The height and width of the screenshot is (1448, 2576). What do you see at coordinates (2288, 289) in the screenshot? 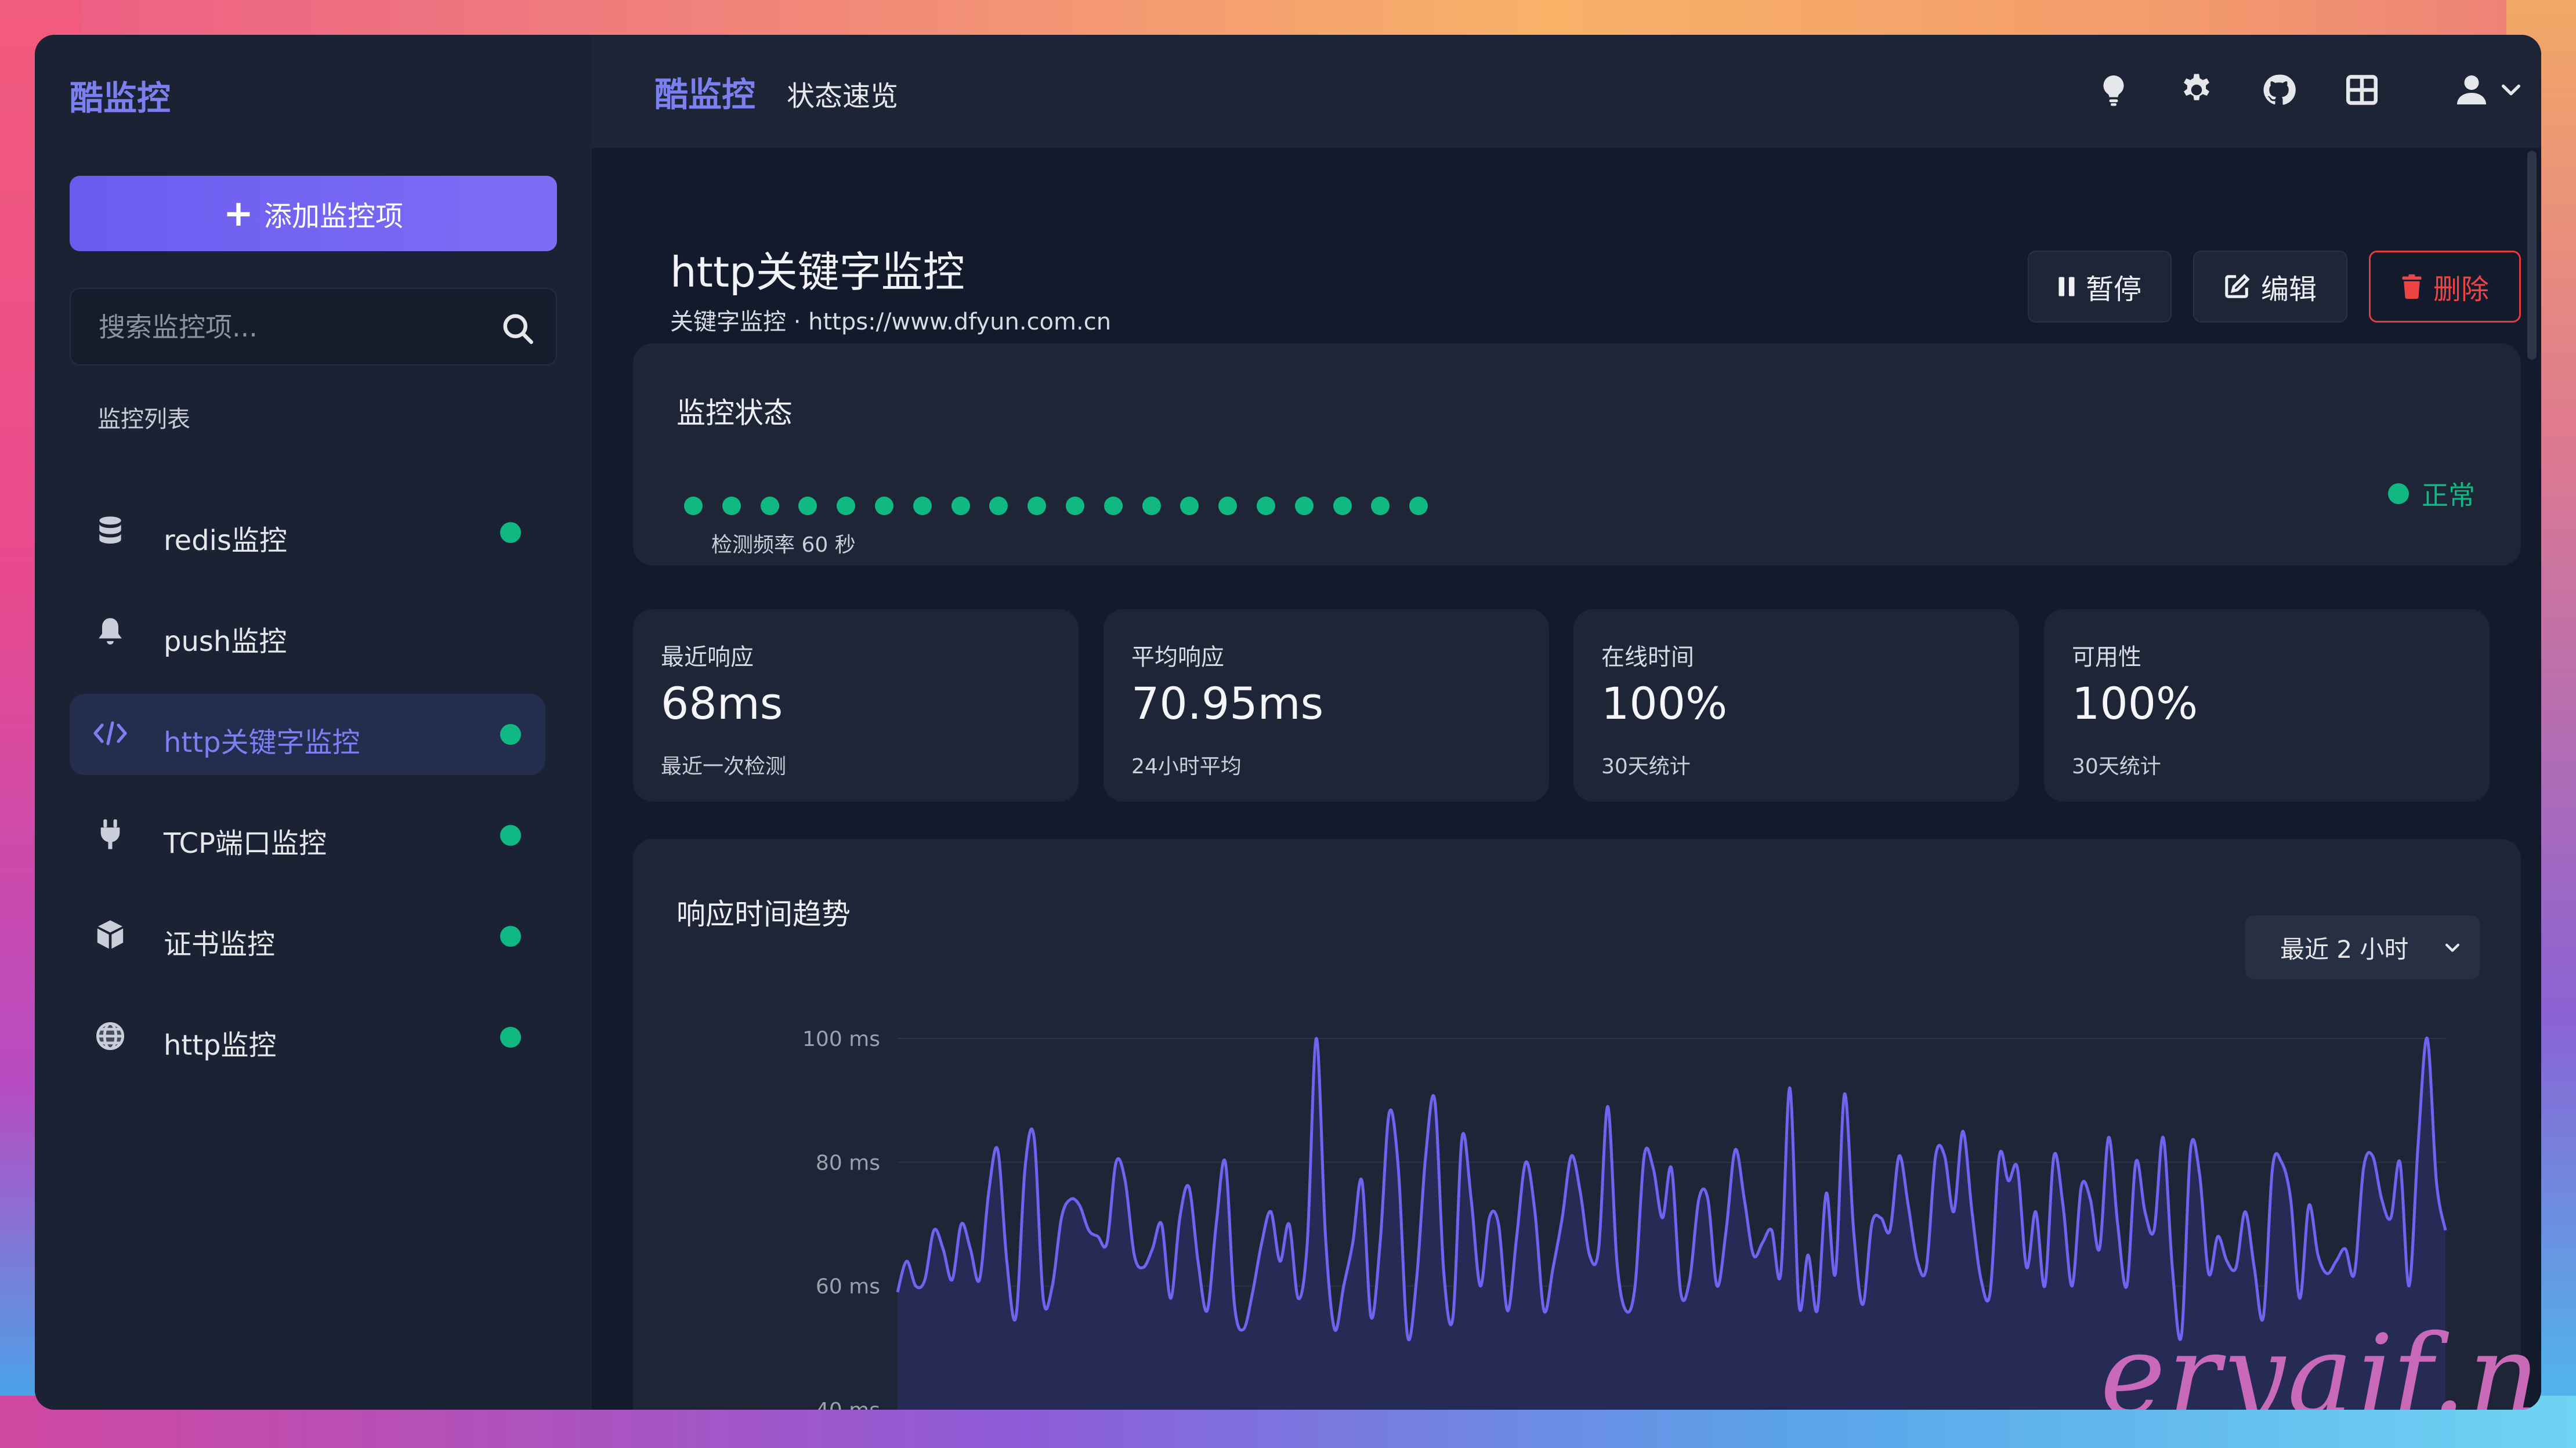
I see `edit-label: 编辑` at bounding box center [2288, 289].